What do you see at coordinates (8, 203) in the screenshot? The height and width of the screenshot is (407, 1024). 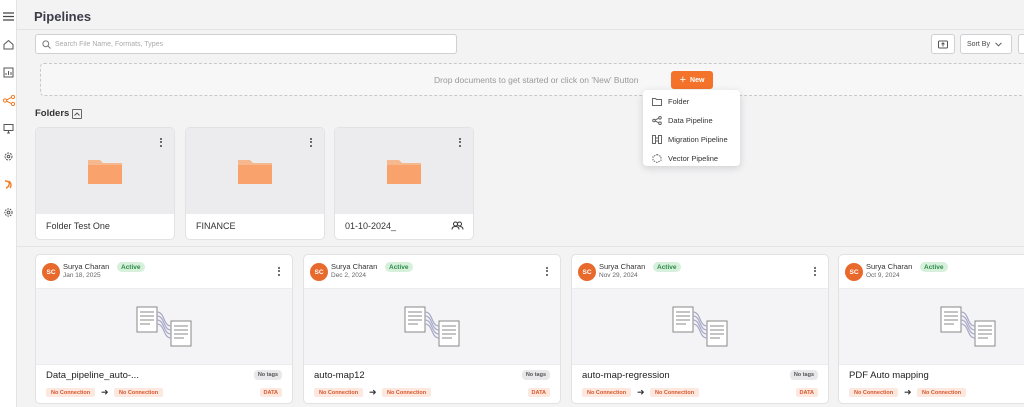 I see `left-rail` at bounding box center [8, 203].